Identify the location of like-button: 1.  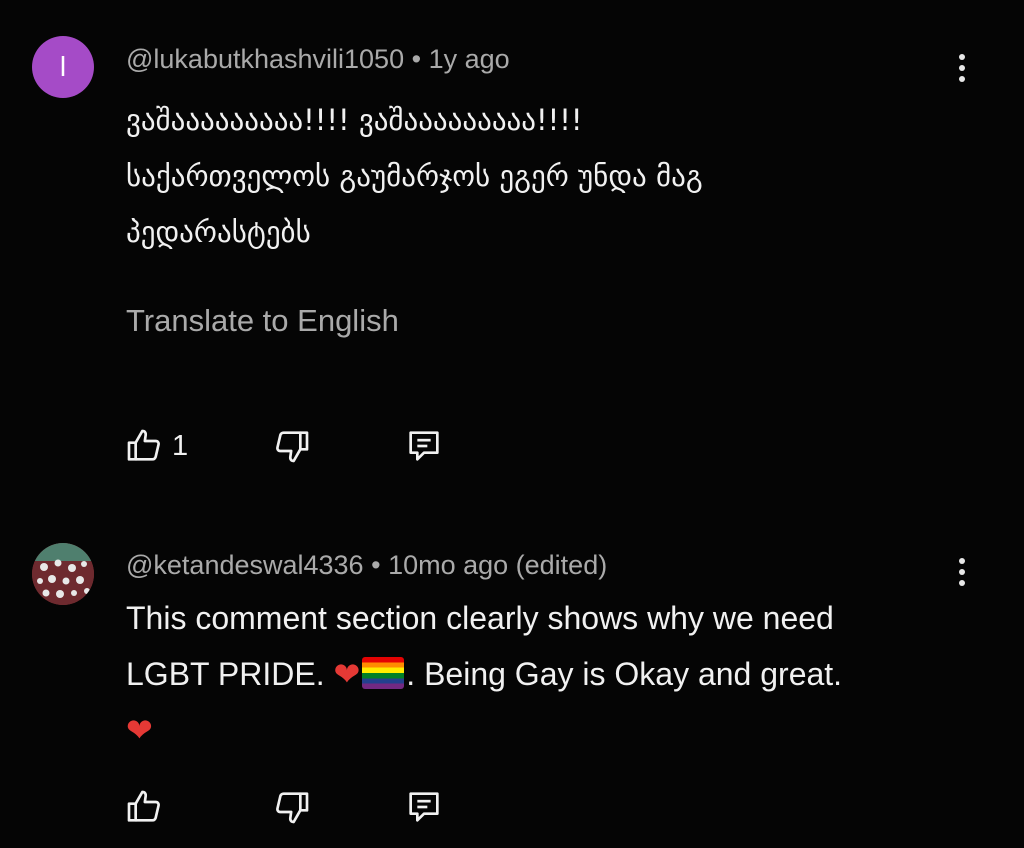
(156, 446).